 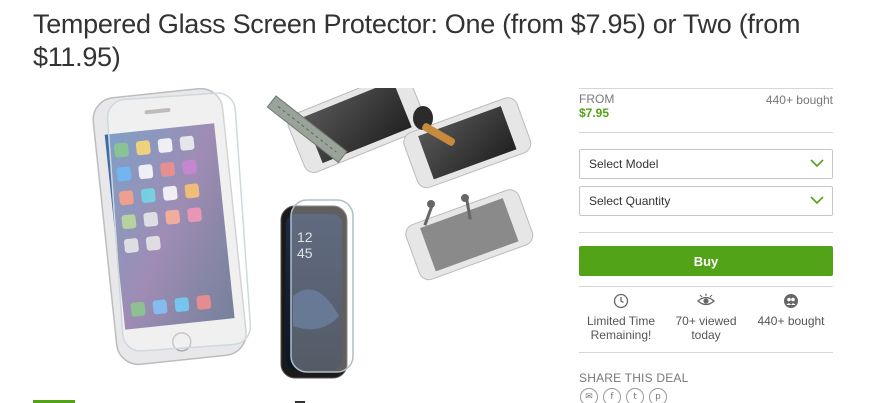 What do you see at coordinates (298, 400) in the screenshot?
I see `image-thumbnail-strip` at bounding box center [298, 400].